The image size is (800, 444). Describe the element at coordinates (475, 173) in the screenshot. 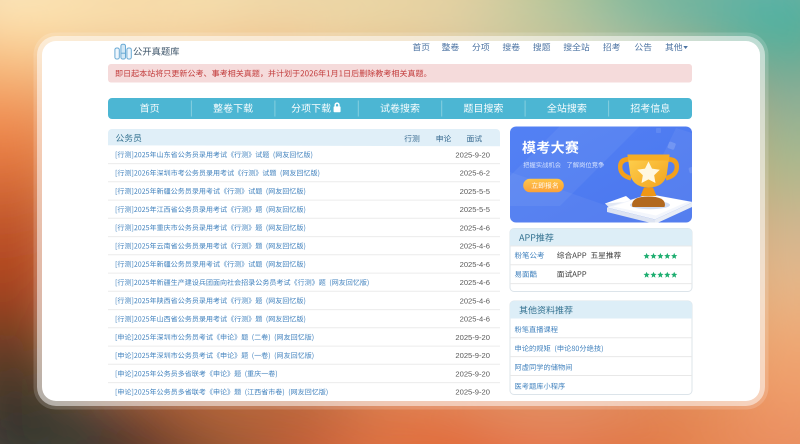

I see `svg-text: 2025-6-2` at that location.